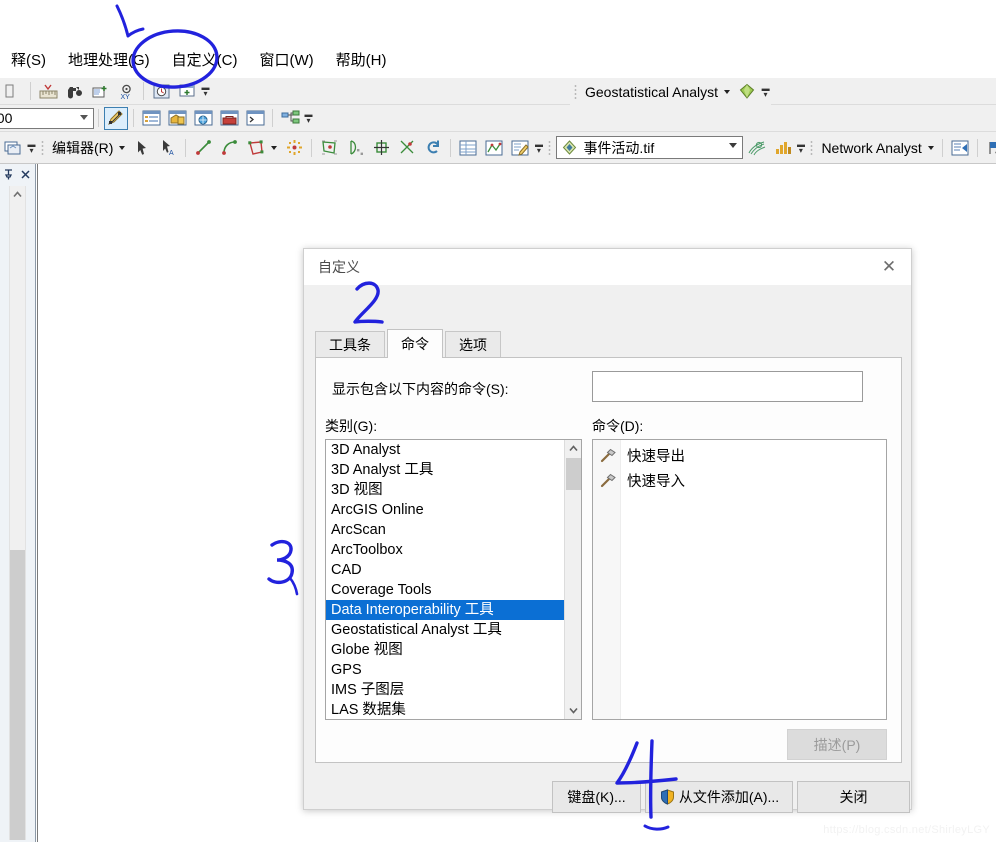 Image resolution: width=996 pixels, height=842 pixels. What do you see at coordinates (48, 91) in the screenshot?
I see `measure-icon` at bounding box center [48, 91].